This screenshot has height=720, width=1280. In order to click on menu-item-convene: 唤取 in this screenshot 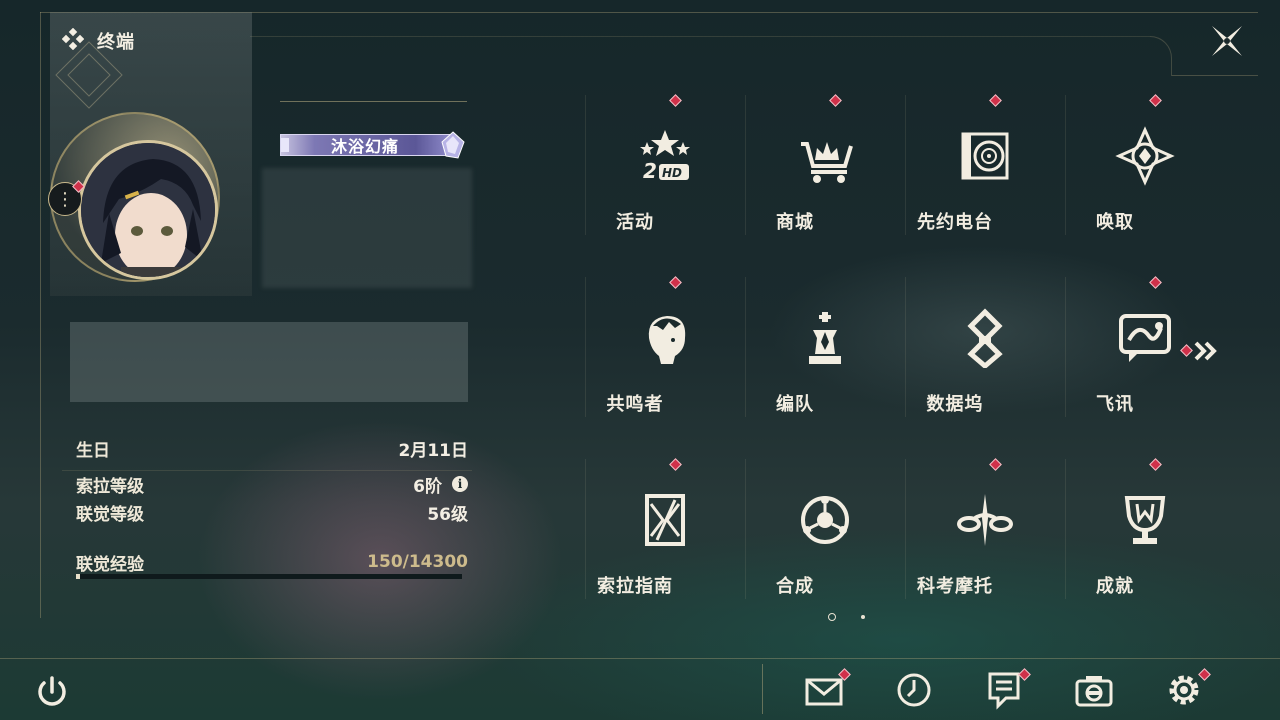, I will do `click(1145, 186)`.